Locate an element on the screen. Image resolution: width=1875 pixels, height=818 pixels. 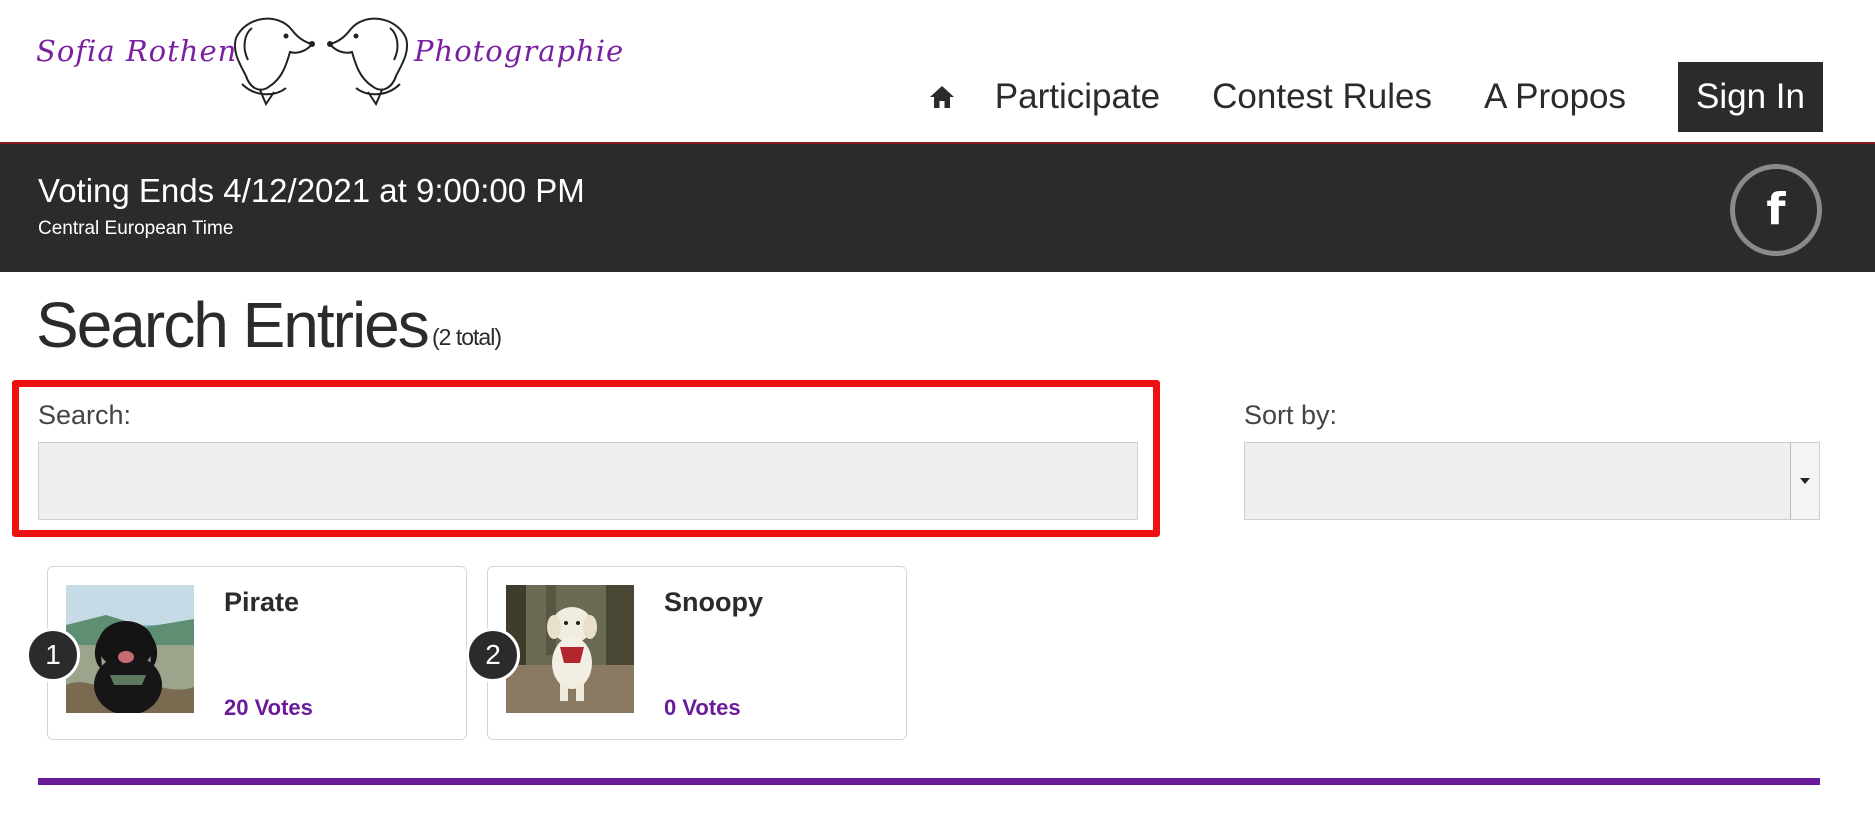
home-icon is located at coordinates (942, 97).